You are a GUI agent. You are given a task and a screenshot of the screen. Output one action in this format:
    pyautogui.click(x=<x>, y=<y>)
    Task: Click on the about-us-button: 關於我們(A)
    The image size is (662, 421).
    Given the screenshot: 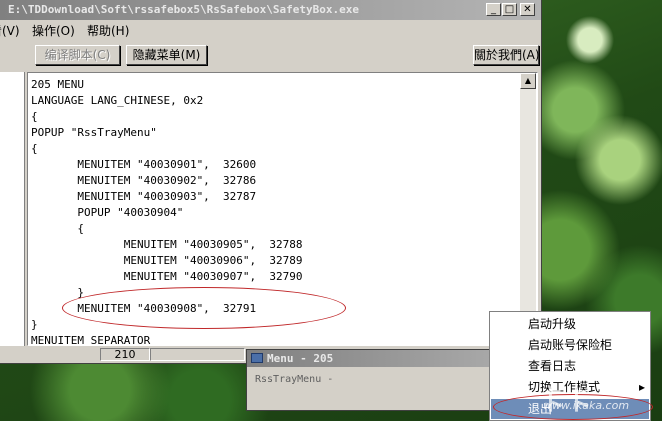 What is the action you would take?
    pyautogui.click(x=506, y=55)
    